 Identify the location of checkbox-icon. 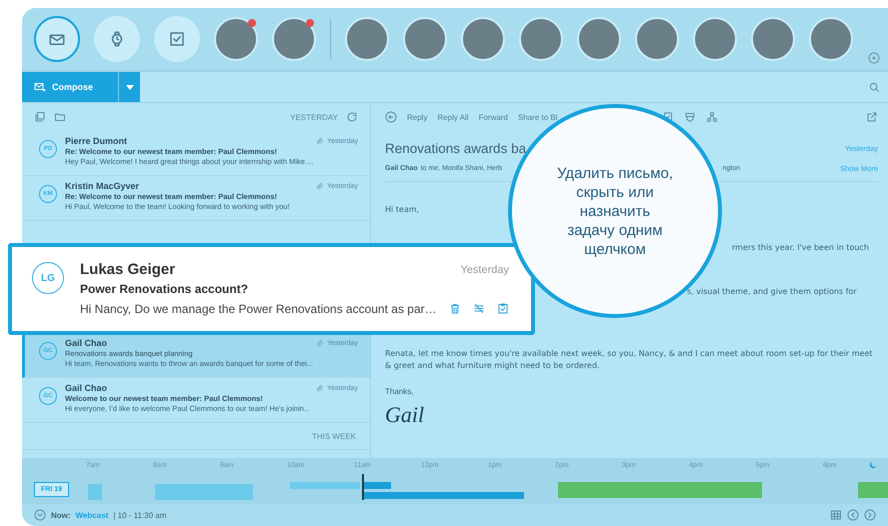
(177, 39).